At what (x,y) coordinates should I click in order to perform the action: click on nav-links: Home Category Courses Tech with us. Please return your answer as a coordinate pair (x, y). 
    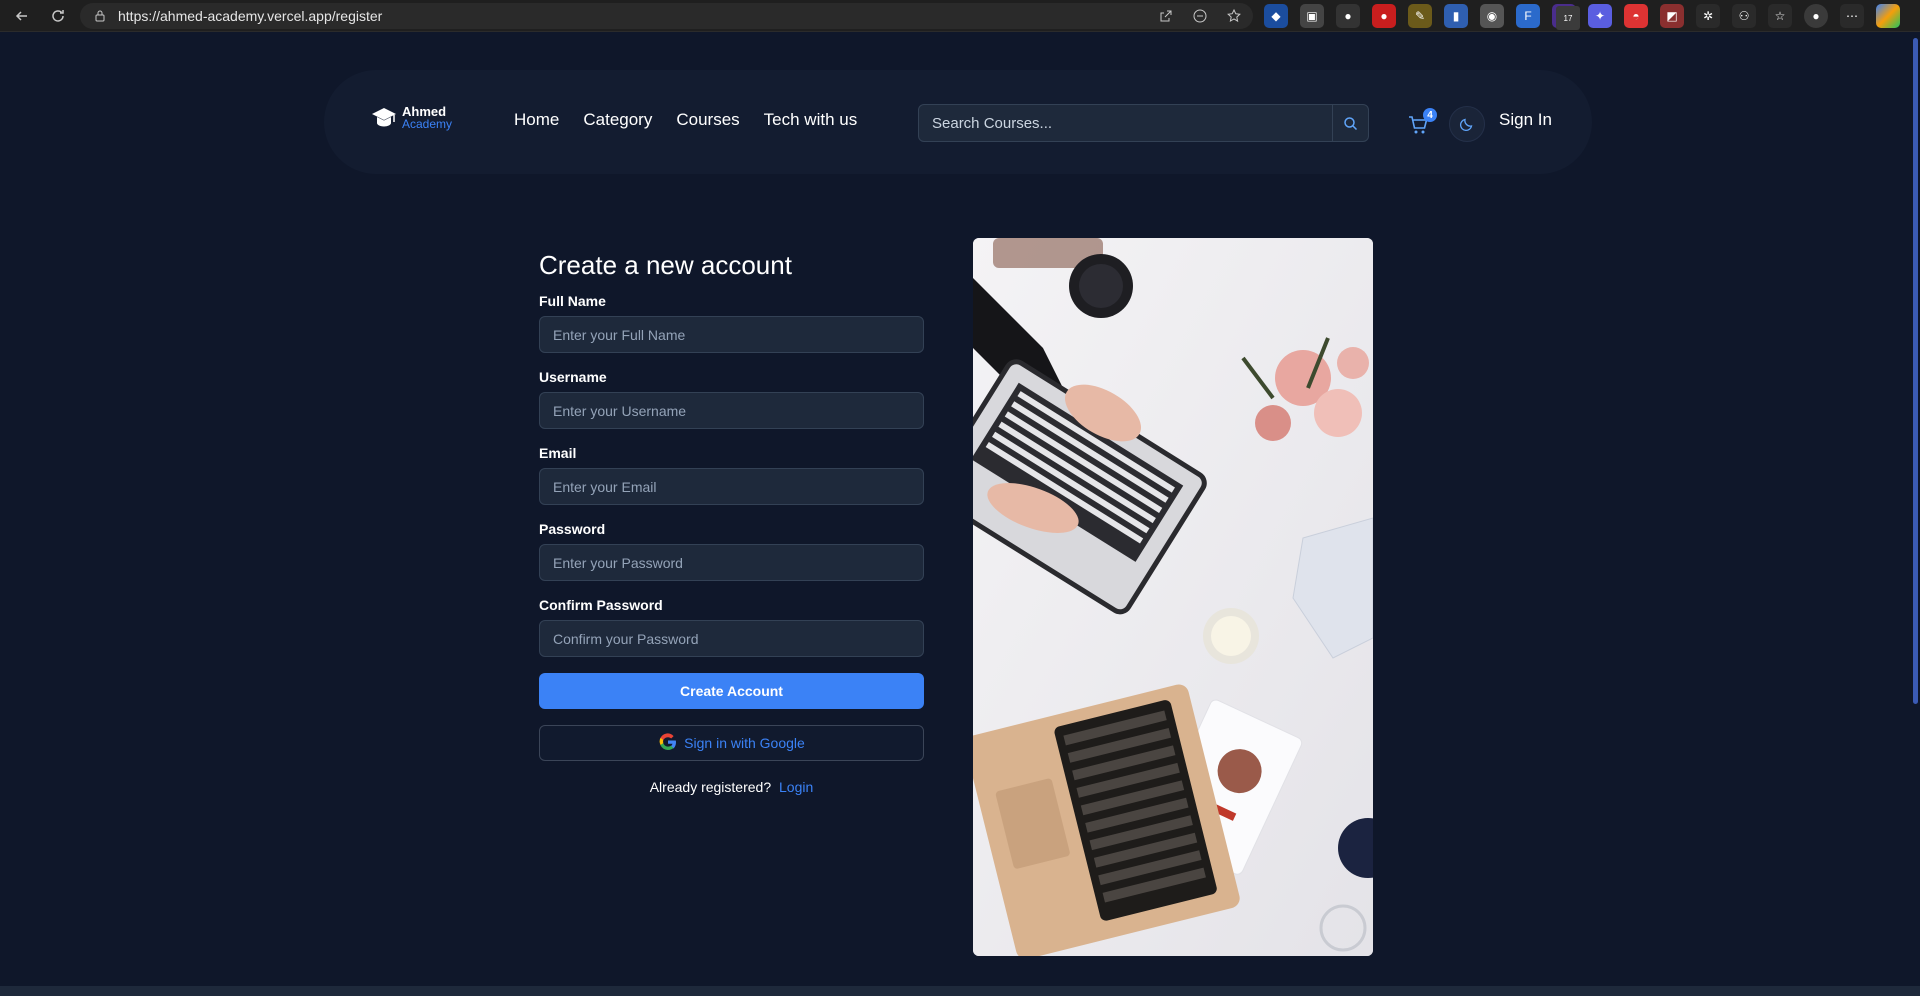
    Looking at the image, I should click on (685, 120).